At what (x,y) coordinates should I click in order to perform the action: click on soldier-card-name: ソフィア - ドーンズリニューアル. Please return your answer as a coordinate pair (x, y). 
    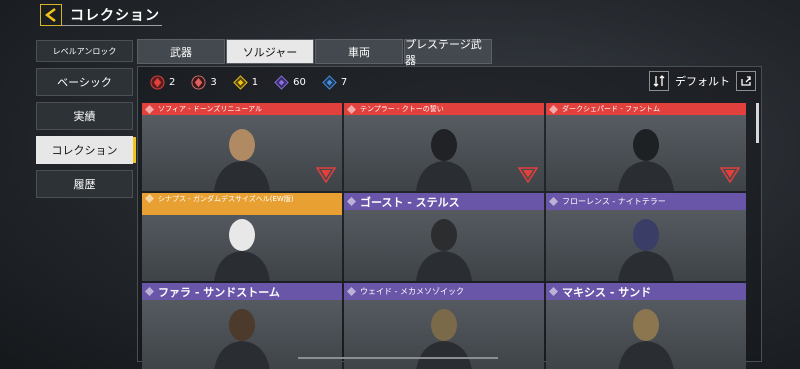
    Looking at the image, I should click on (210, 109).